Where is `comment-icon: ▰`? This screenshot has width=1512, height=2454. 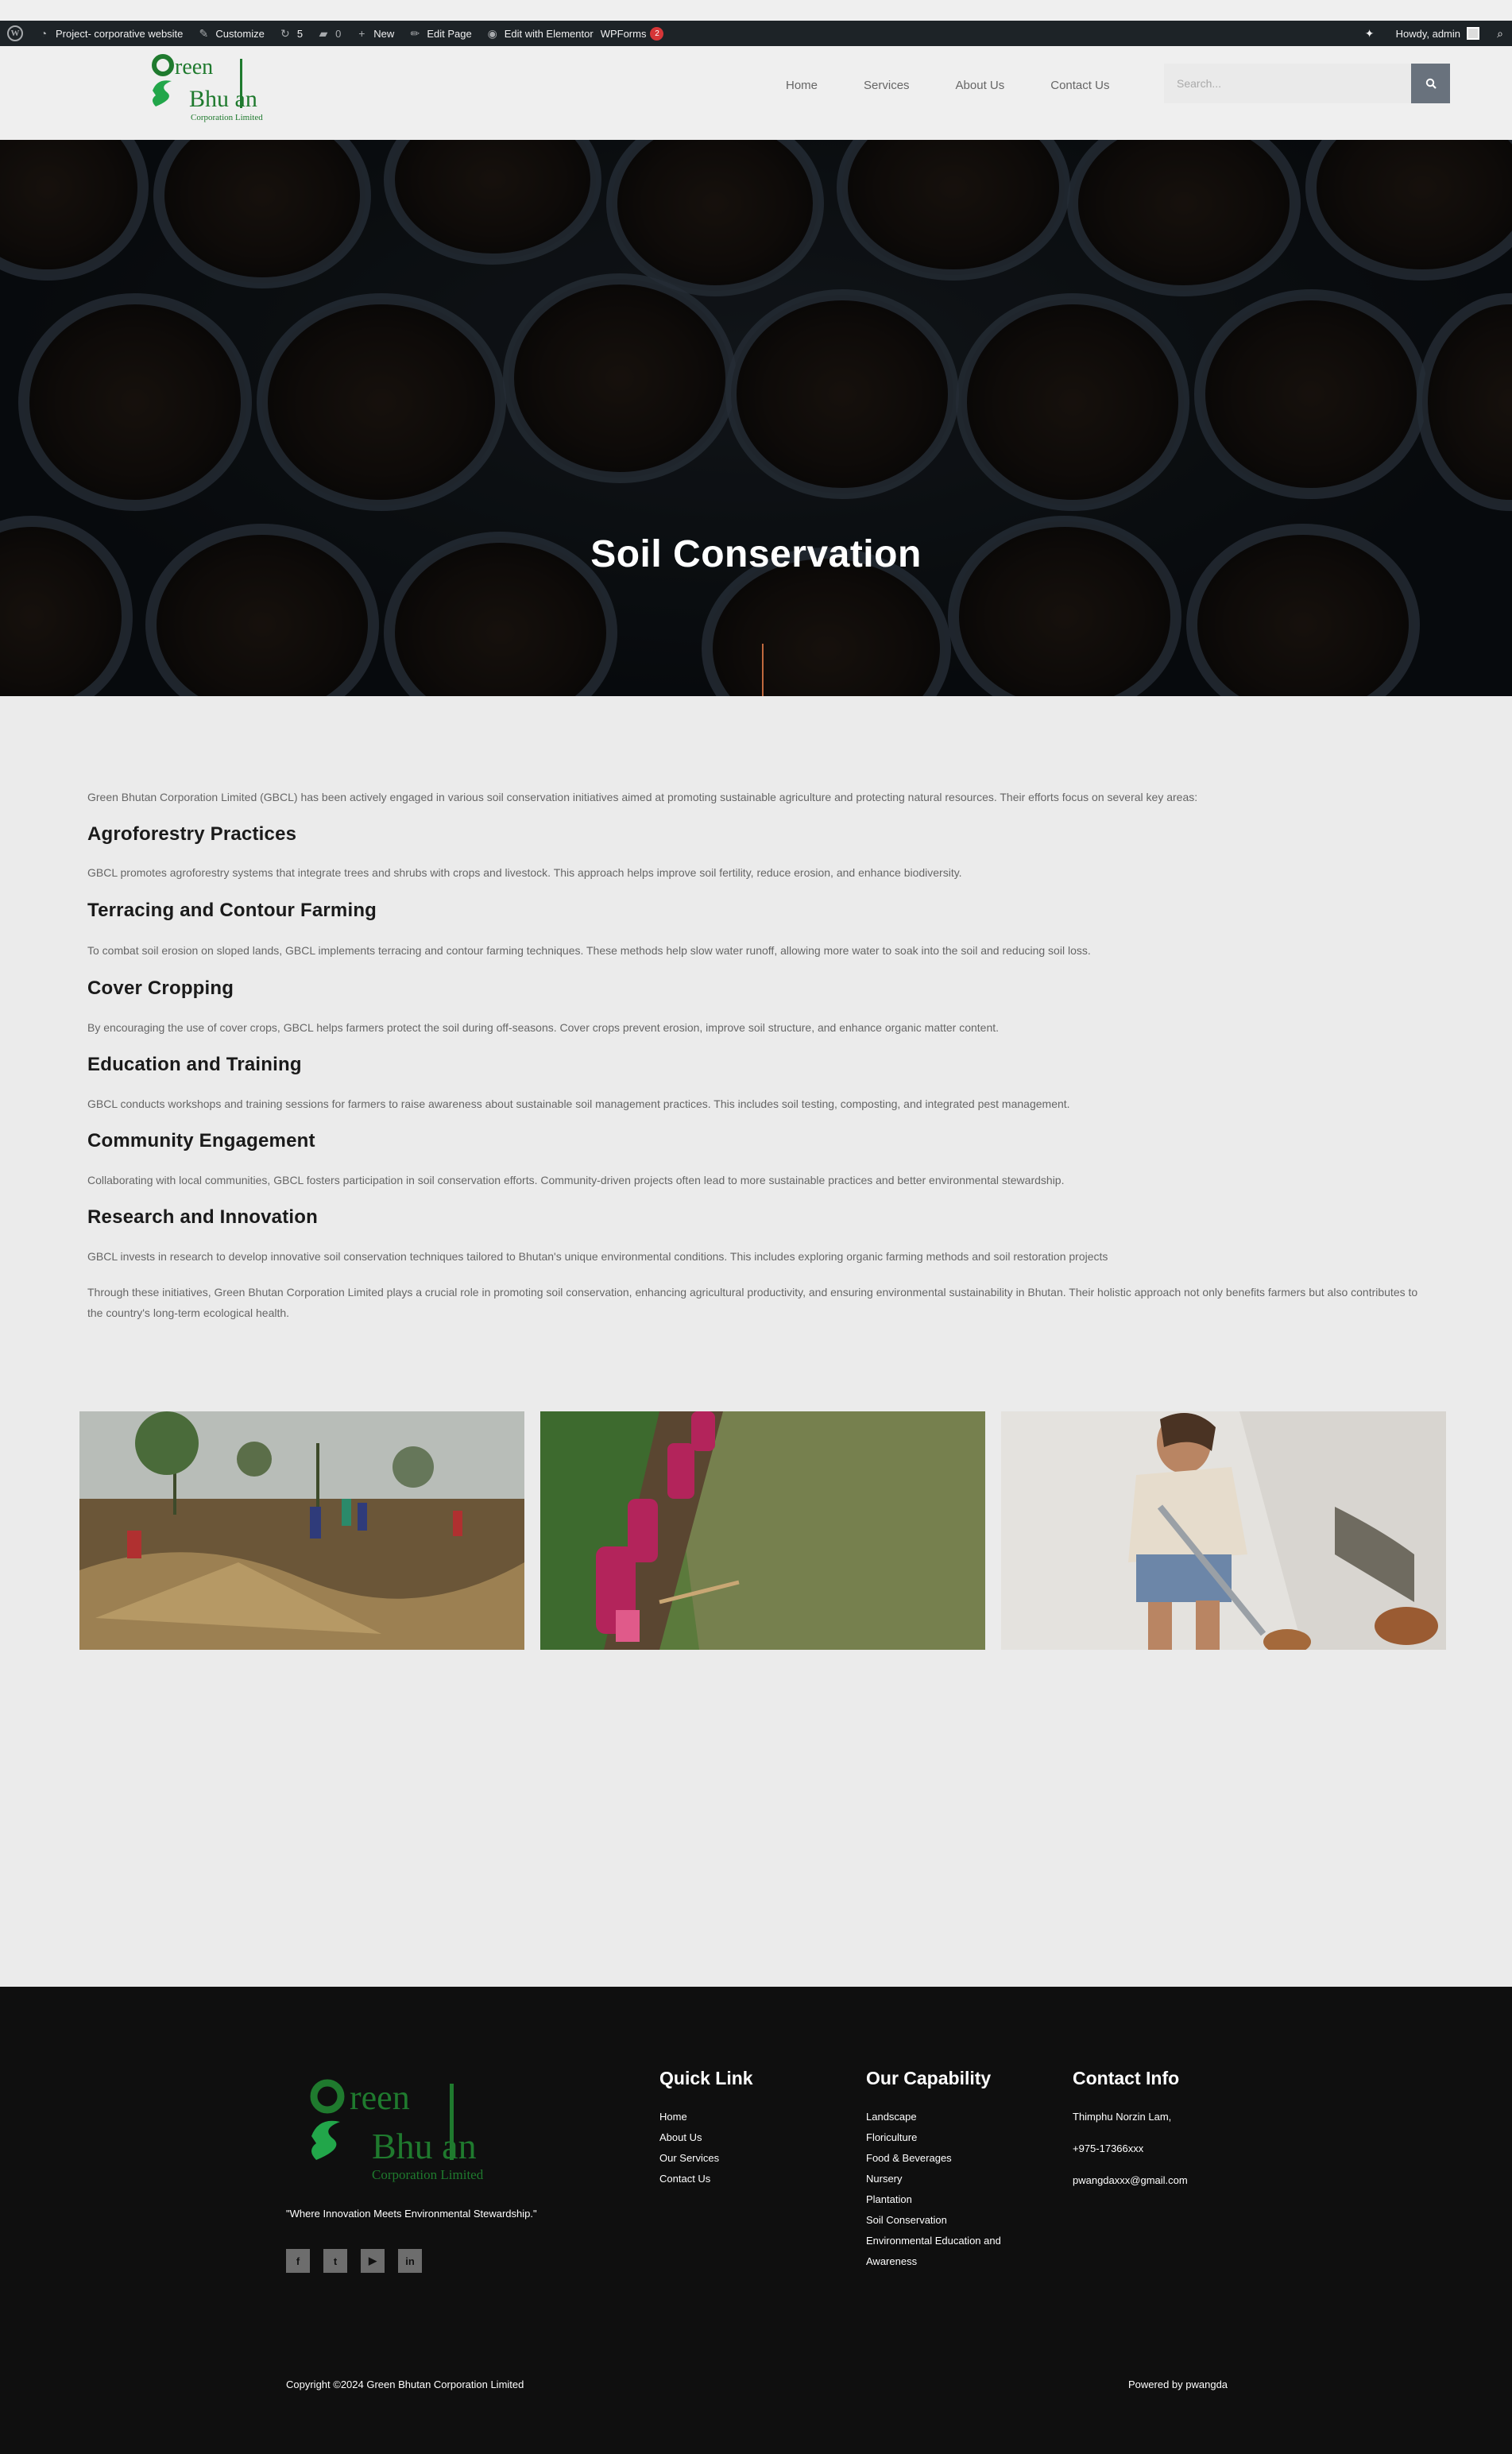 comment-icon: ▰ is located at coordinates (323, 33).